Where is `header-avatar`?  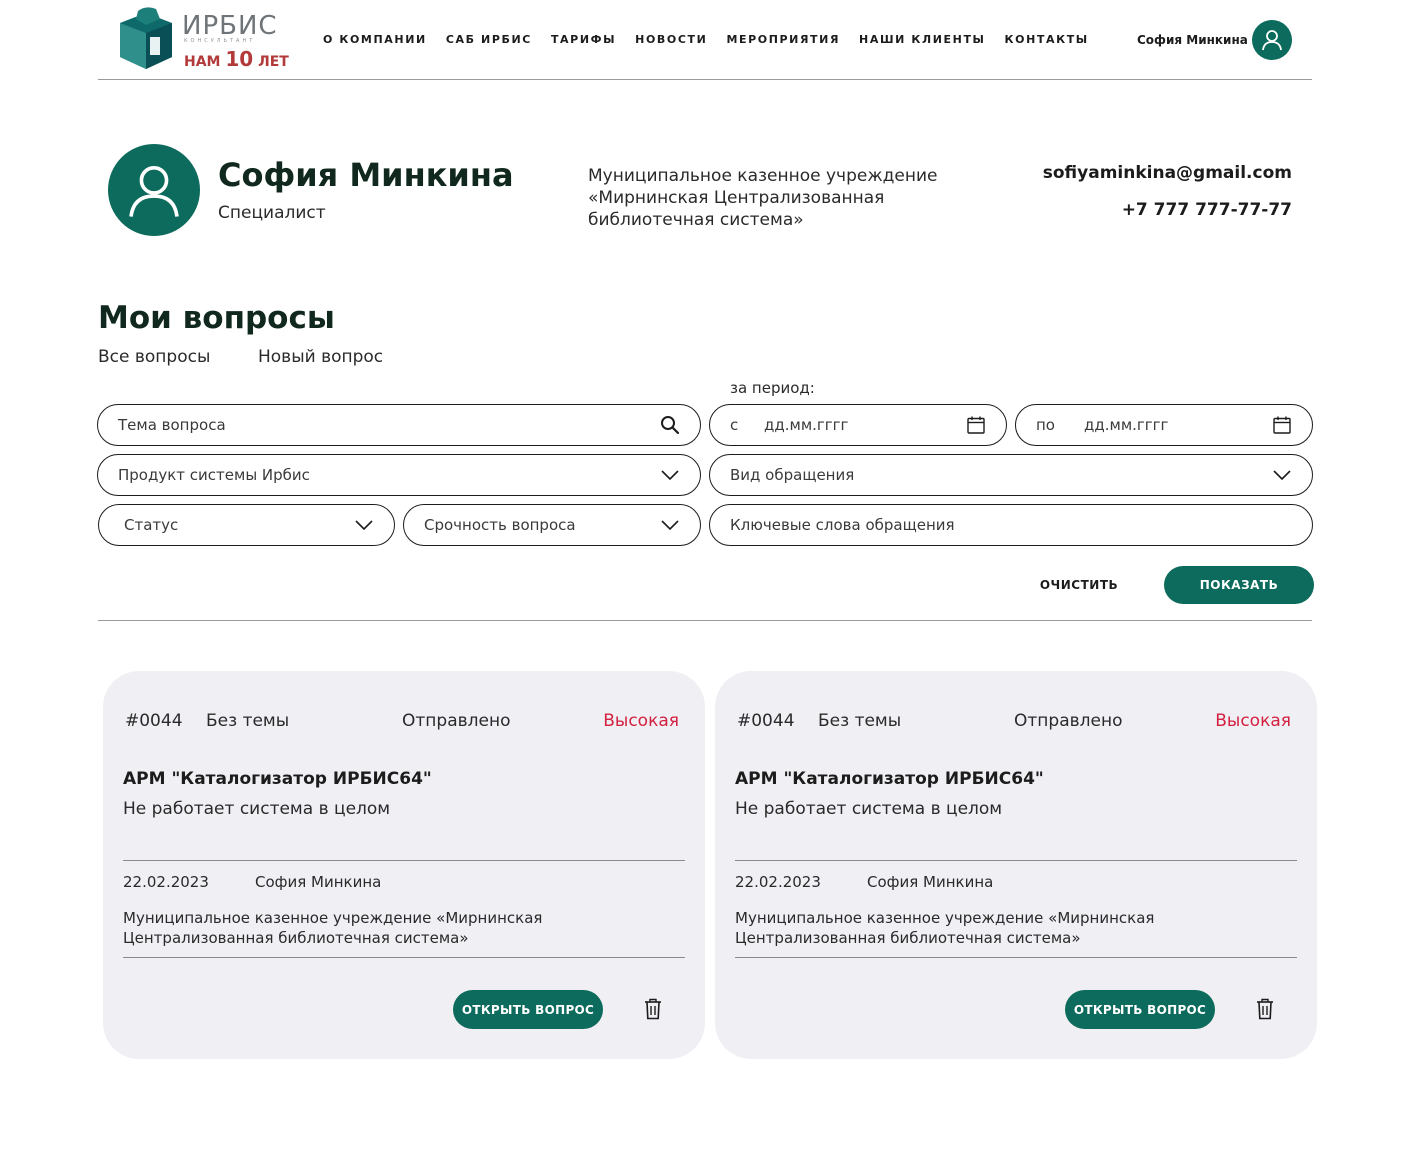 header-avatar is located at coordinates (1272, 40).